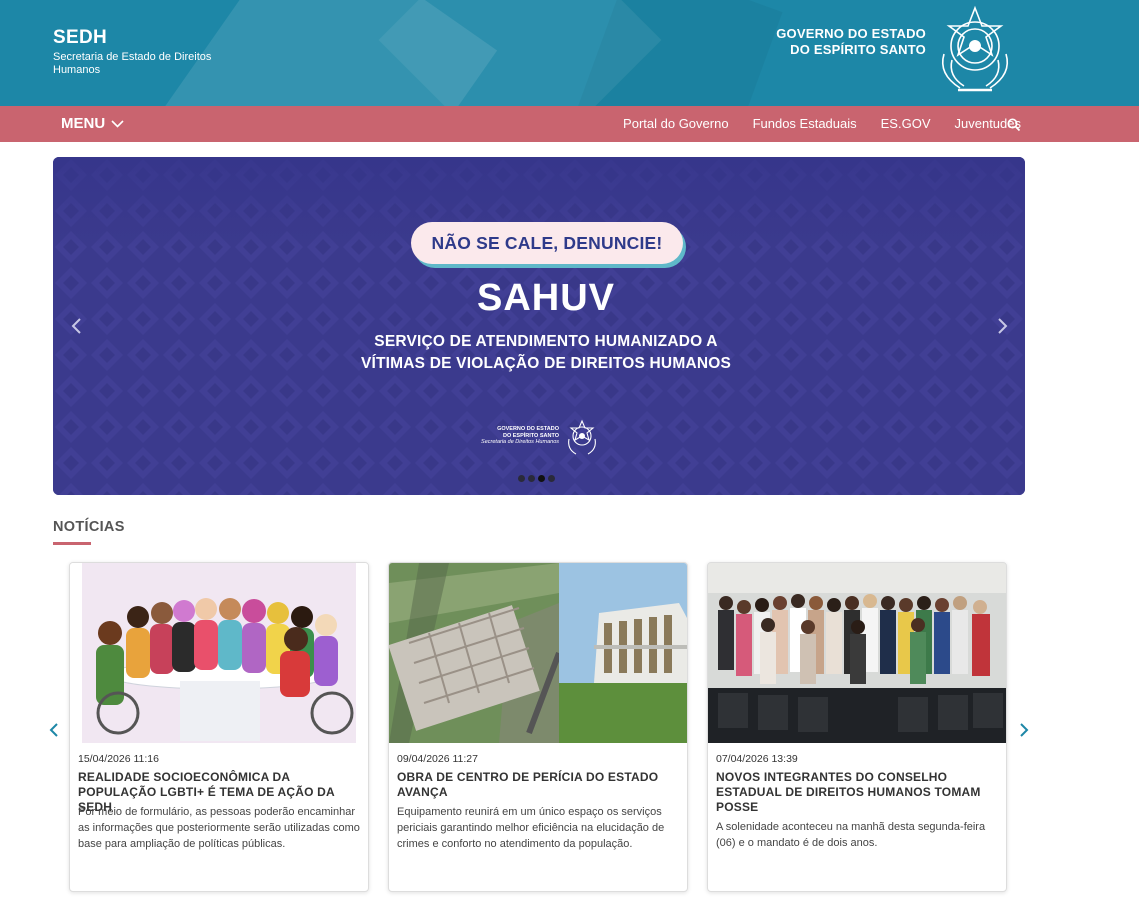 The width and height of the screenshot is (1139, 898). I want to click on nav-link-fundos-estaduais: Fundos Estaduais, so click(805, 123).